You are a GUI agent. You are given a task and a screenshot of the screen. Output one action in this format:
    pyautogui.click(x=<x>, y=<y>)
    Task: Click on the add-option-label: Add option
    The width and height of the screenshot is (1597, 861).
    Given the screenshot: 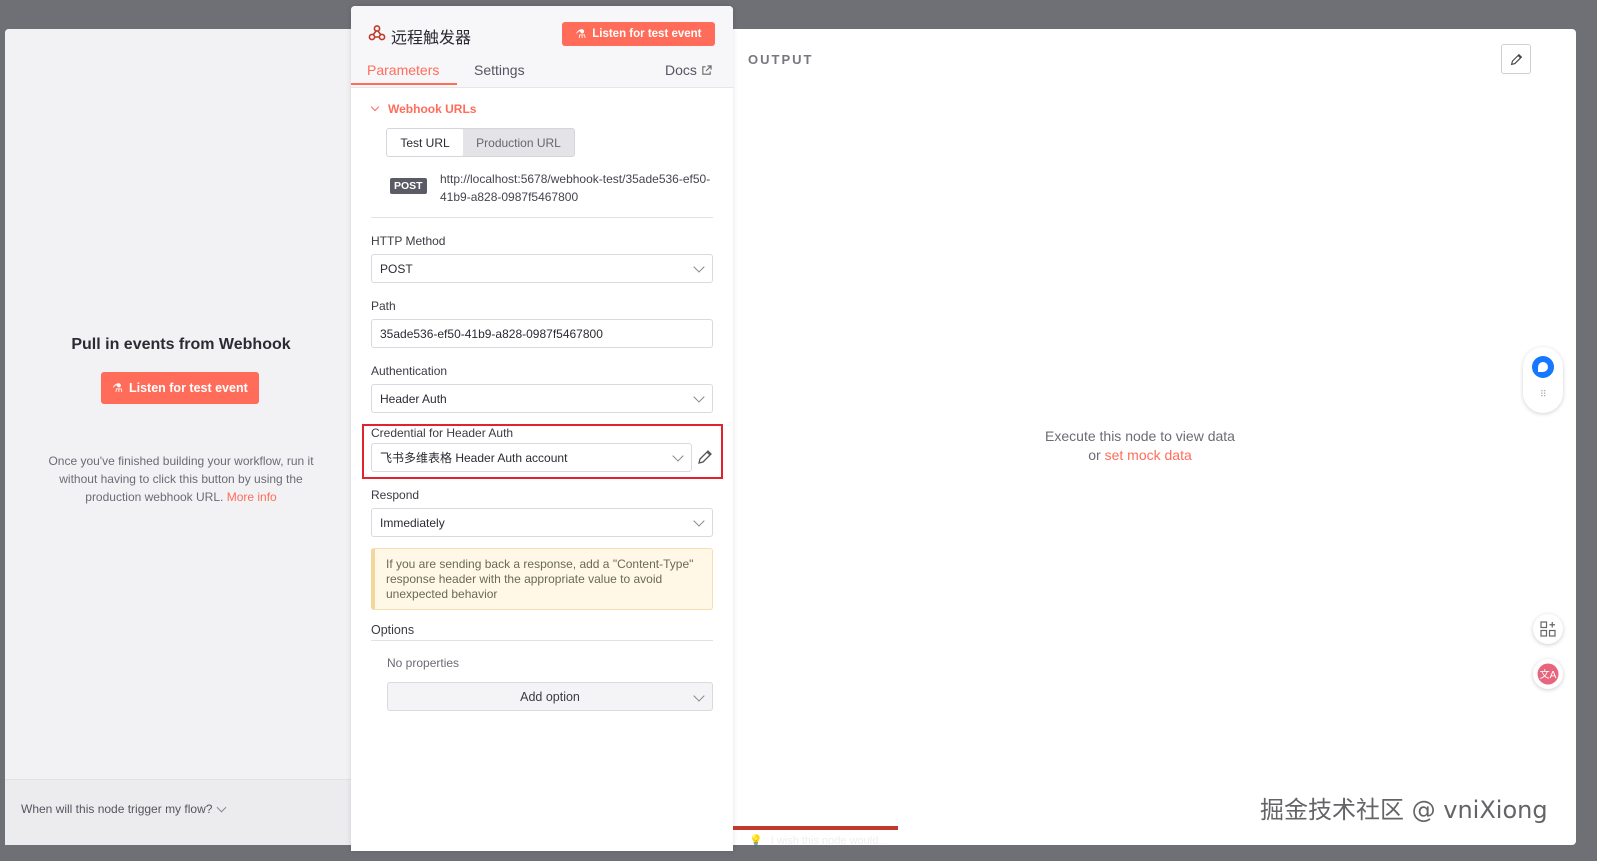 What is the action you would take?
    pyautogui.click(x=550, y=696)
    